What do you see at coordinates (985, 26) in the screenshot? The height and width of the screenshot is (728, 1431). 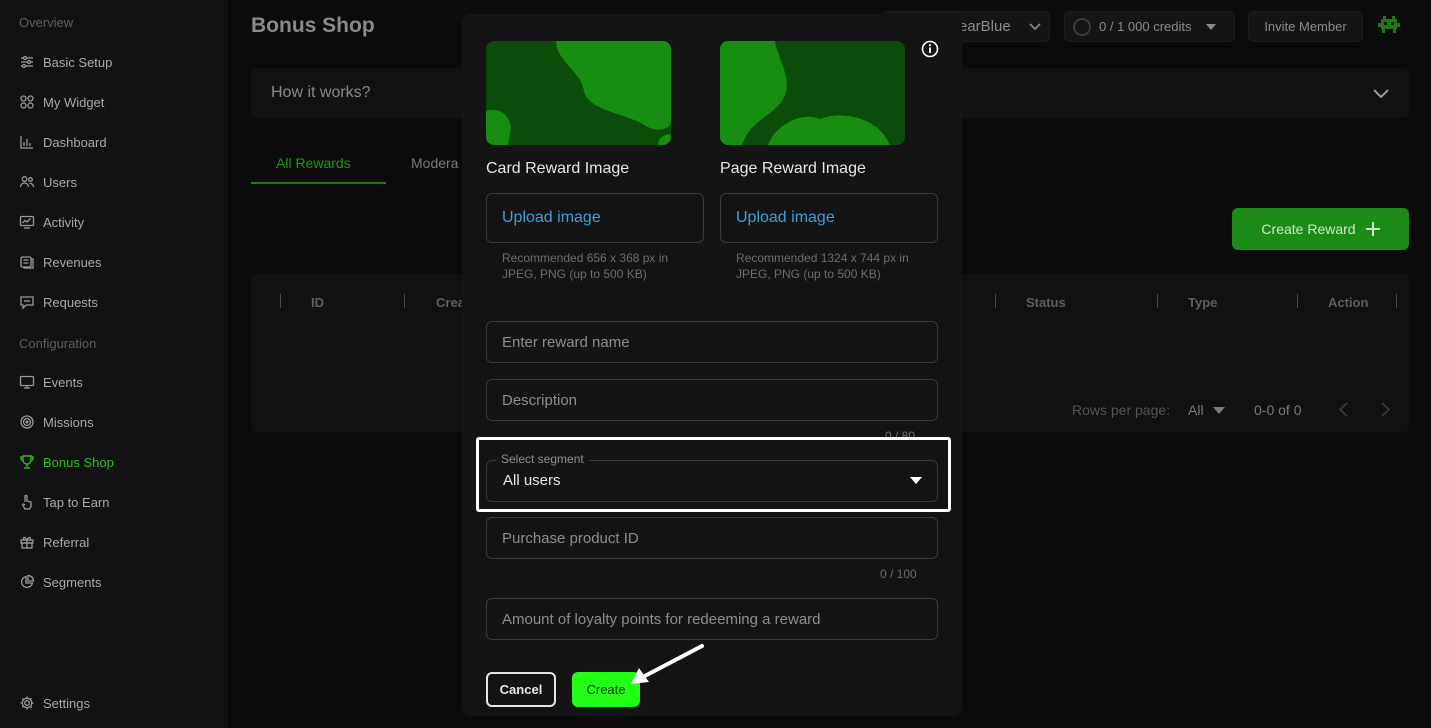 I see `workspace-name: earBlue` at bounding box center [985, 26].